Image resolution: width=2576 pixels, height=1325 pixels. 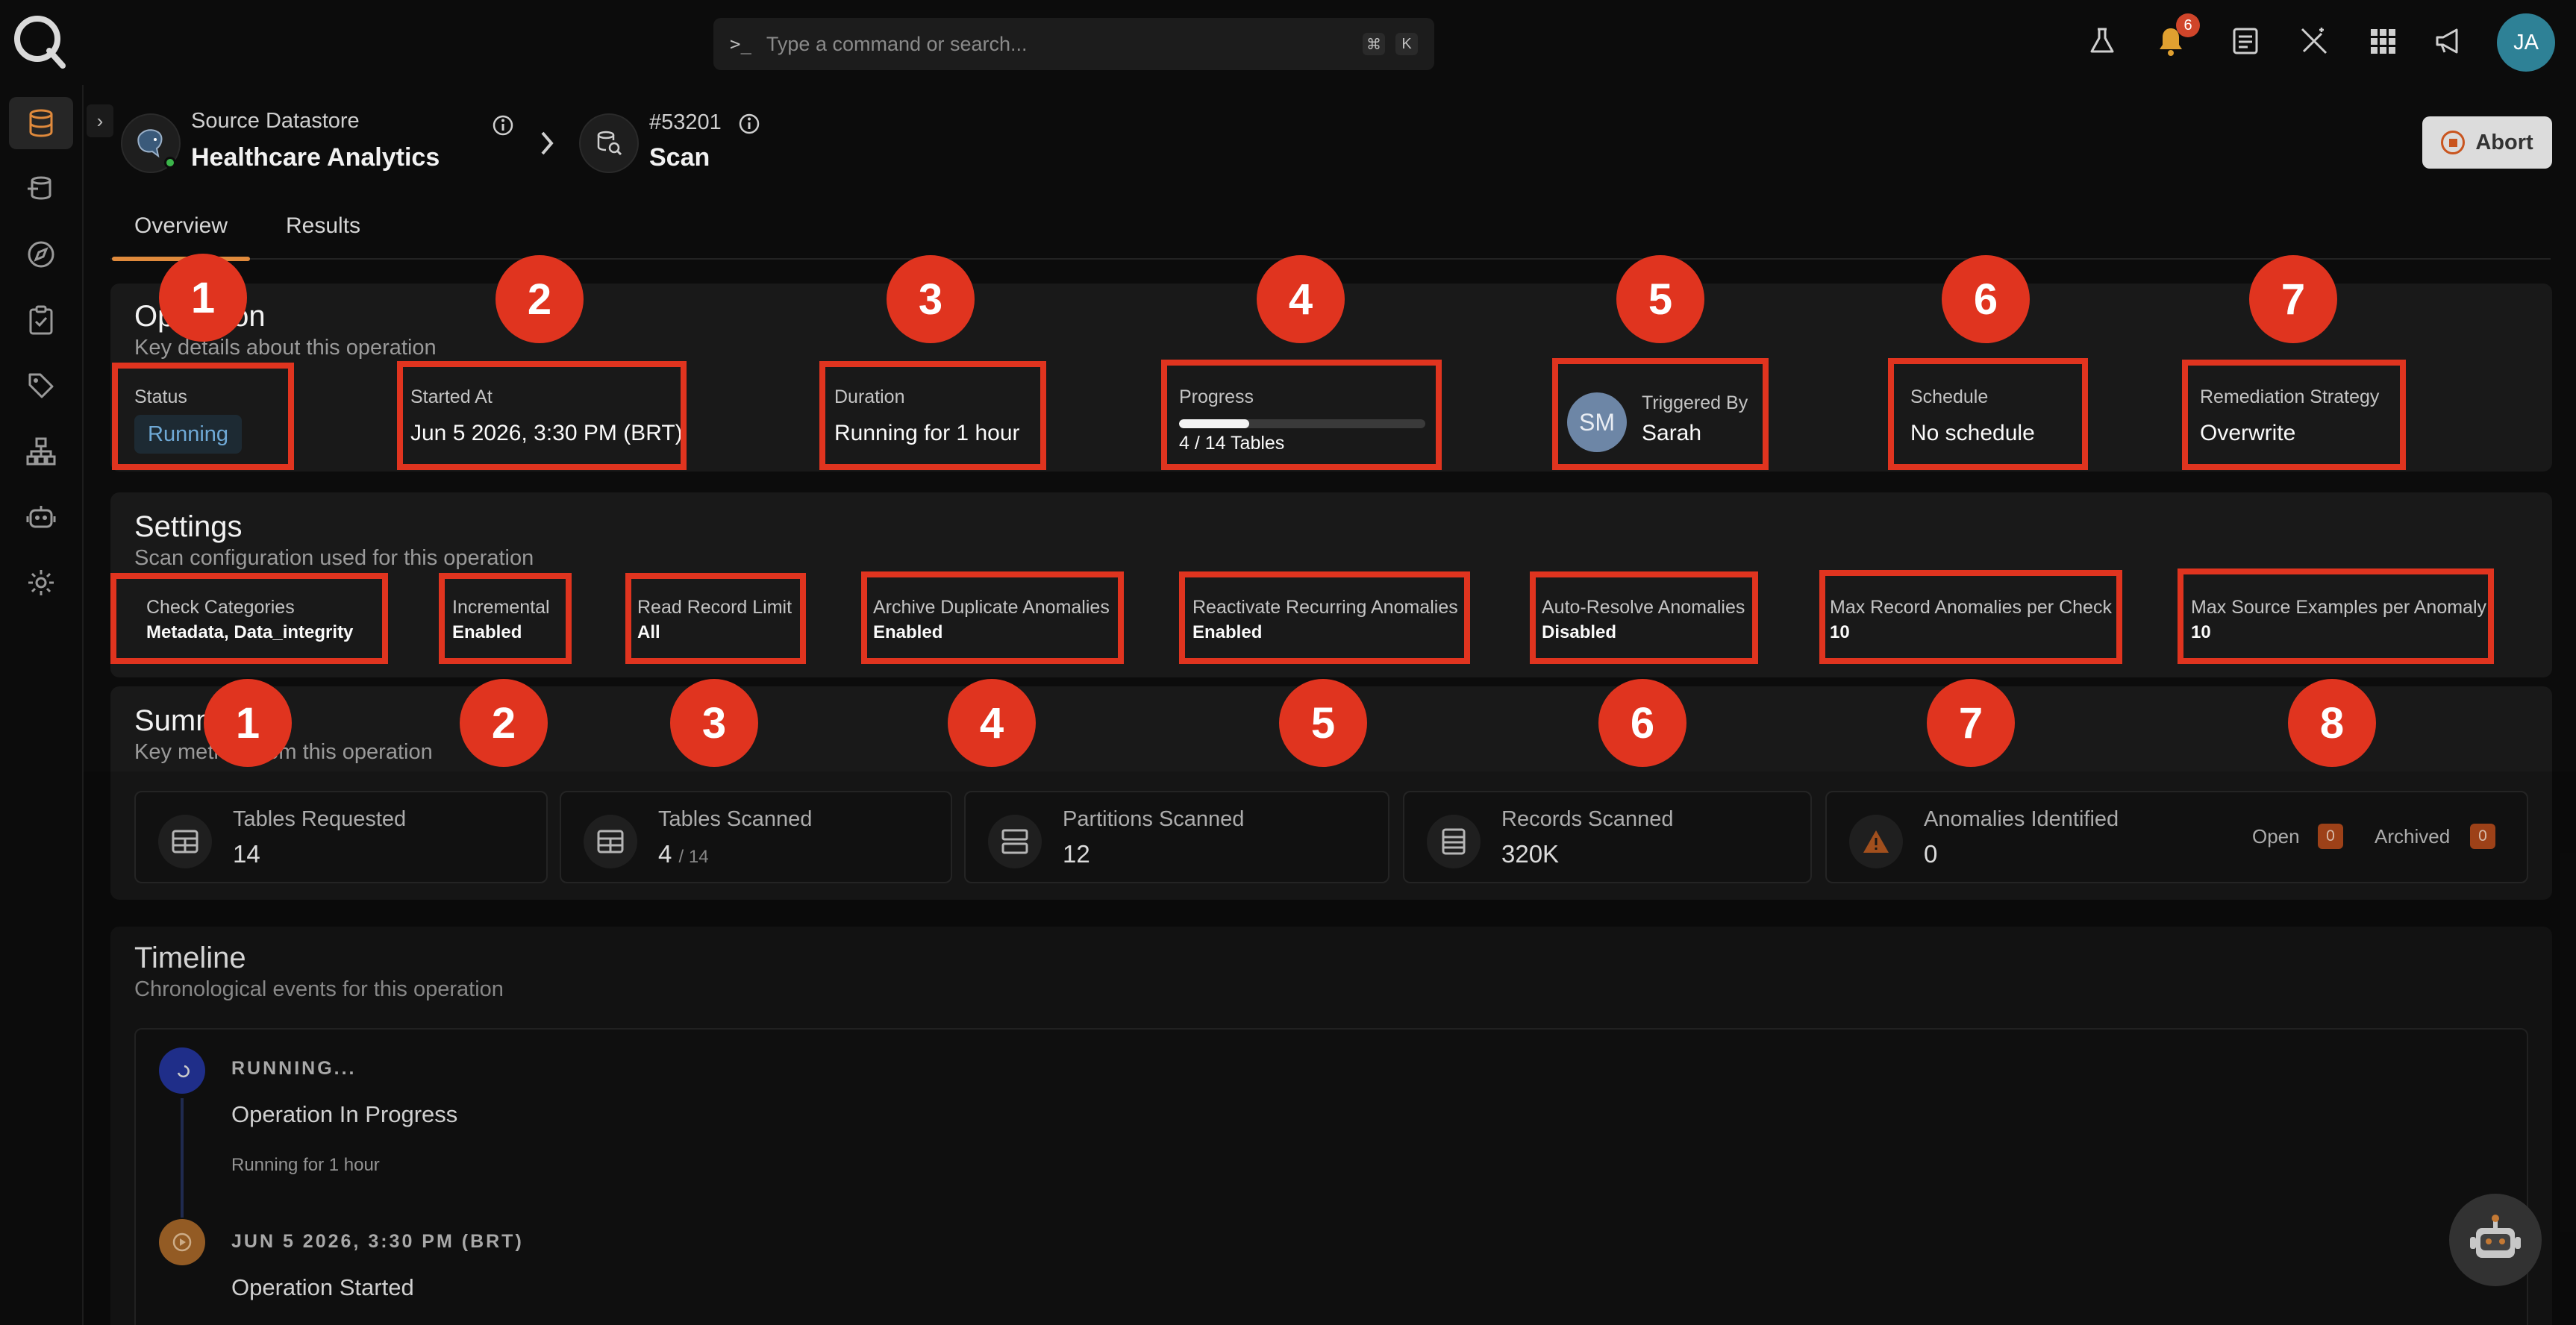 What do you see at coordinates (1073, 44) in the screenshot?
I see `command-search: >_ Type a command or search... ⌘ K` at bounding box center [1073, 44].